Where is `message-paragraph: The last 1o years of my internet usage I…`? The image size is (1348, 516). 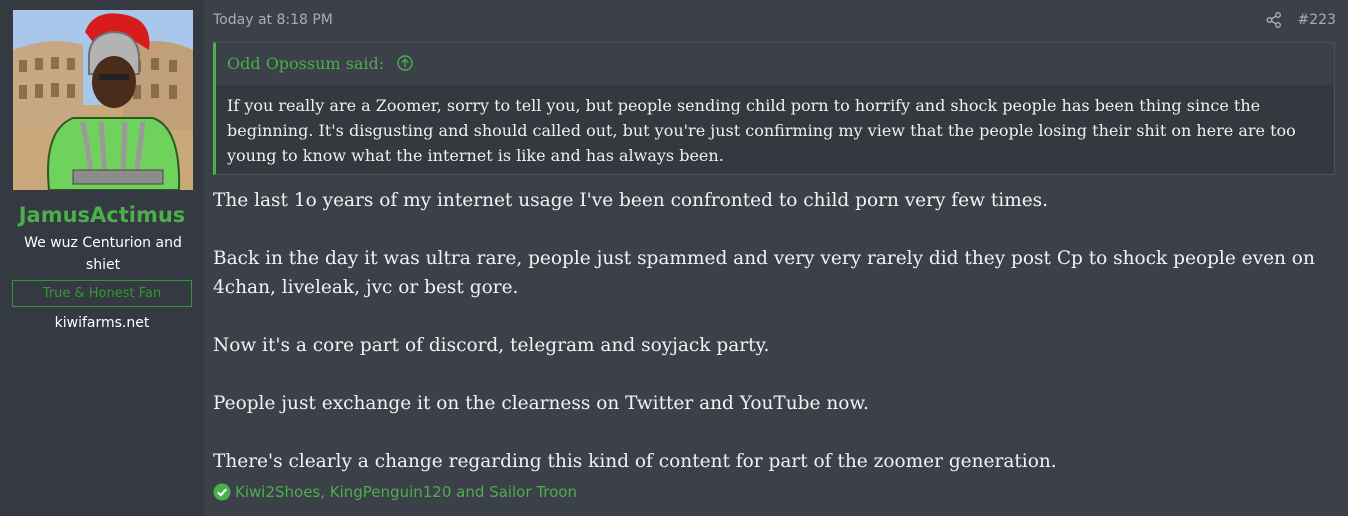
message-paragraph: The last 1o years of my internet usage I… is located at coordinates (631, 200).